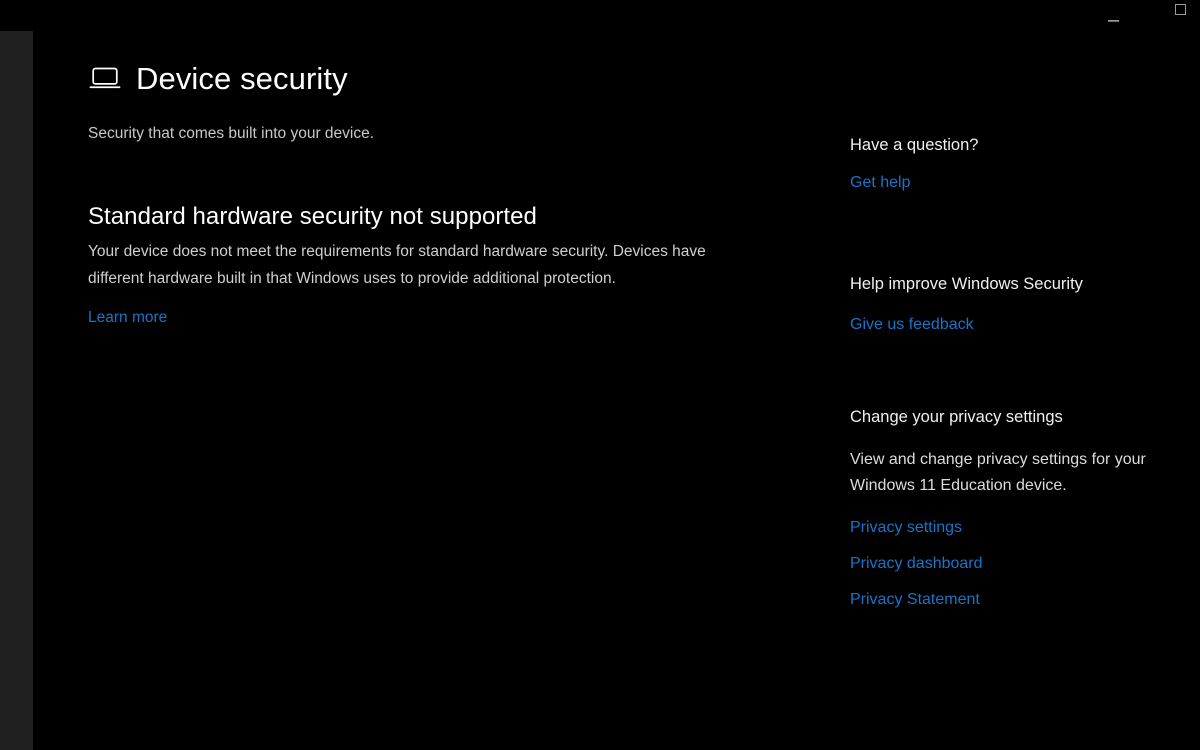 This screenshot has width=1200, height=750. I want to click on laptop-icon, so click(105, 79).